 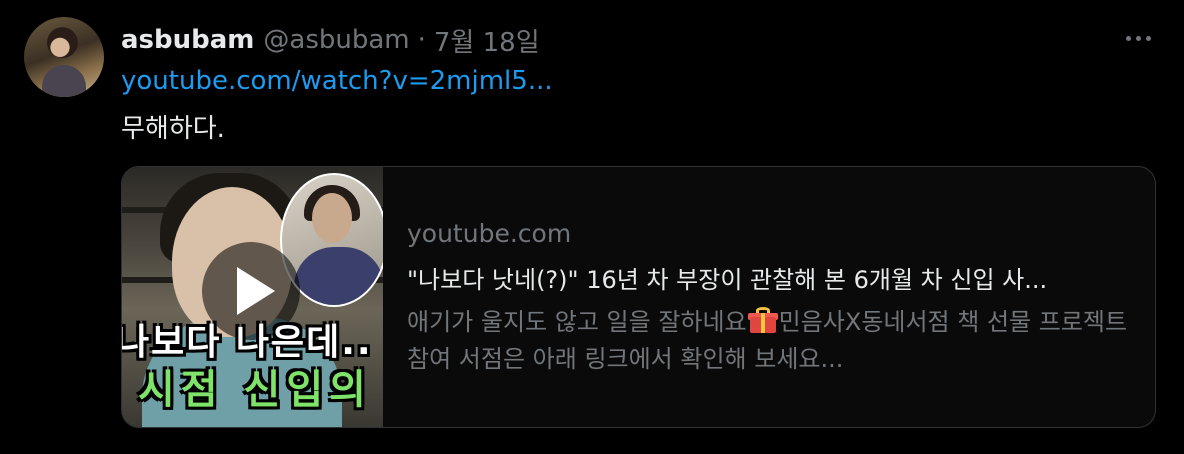 What do you see at coordinates (187, 40) in the screenshot?
I see `author-name: asbubam` at bounding box center [187, 40].